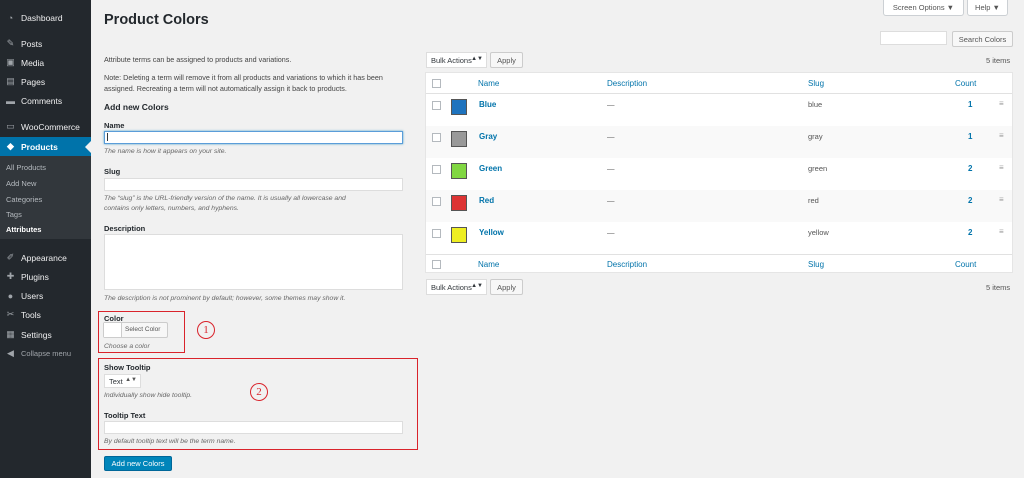  What do you see at coordinates (10, 276) in the screenshot?
I see `plugin-icon: ✚` at bounding box center [10, 276].